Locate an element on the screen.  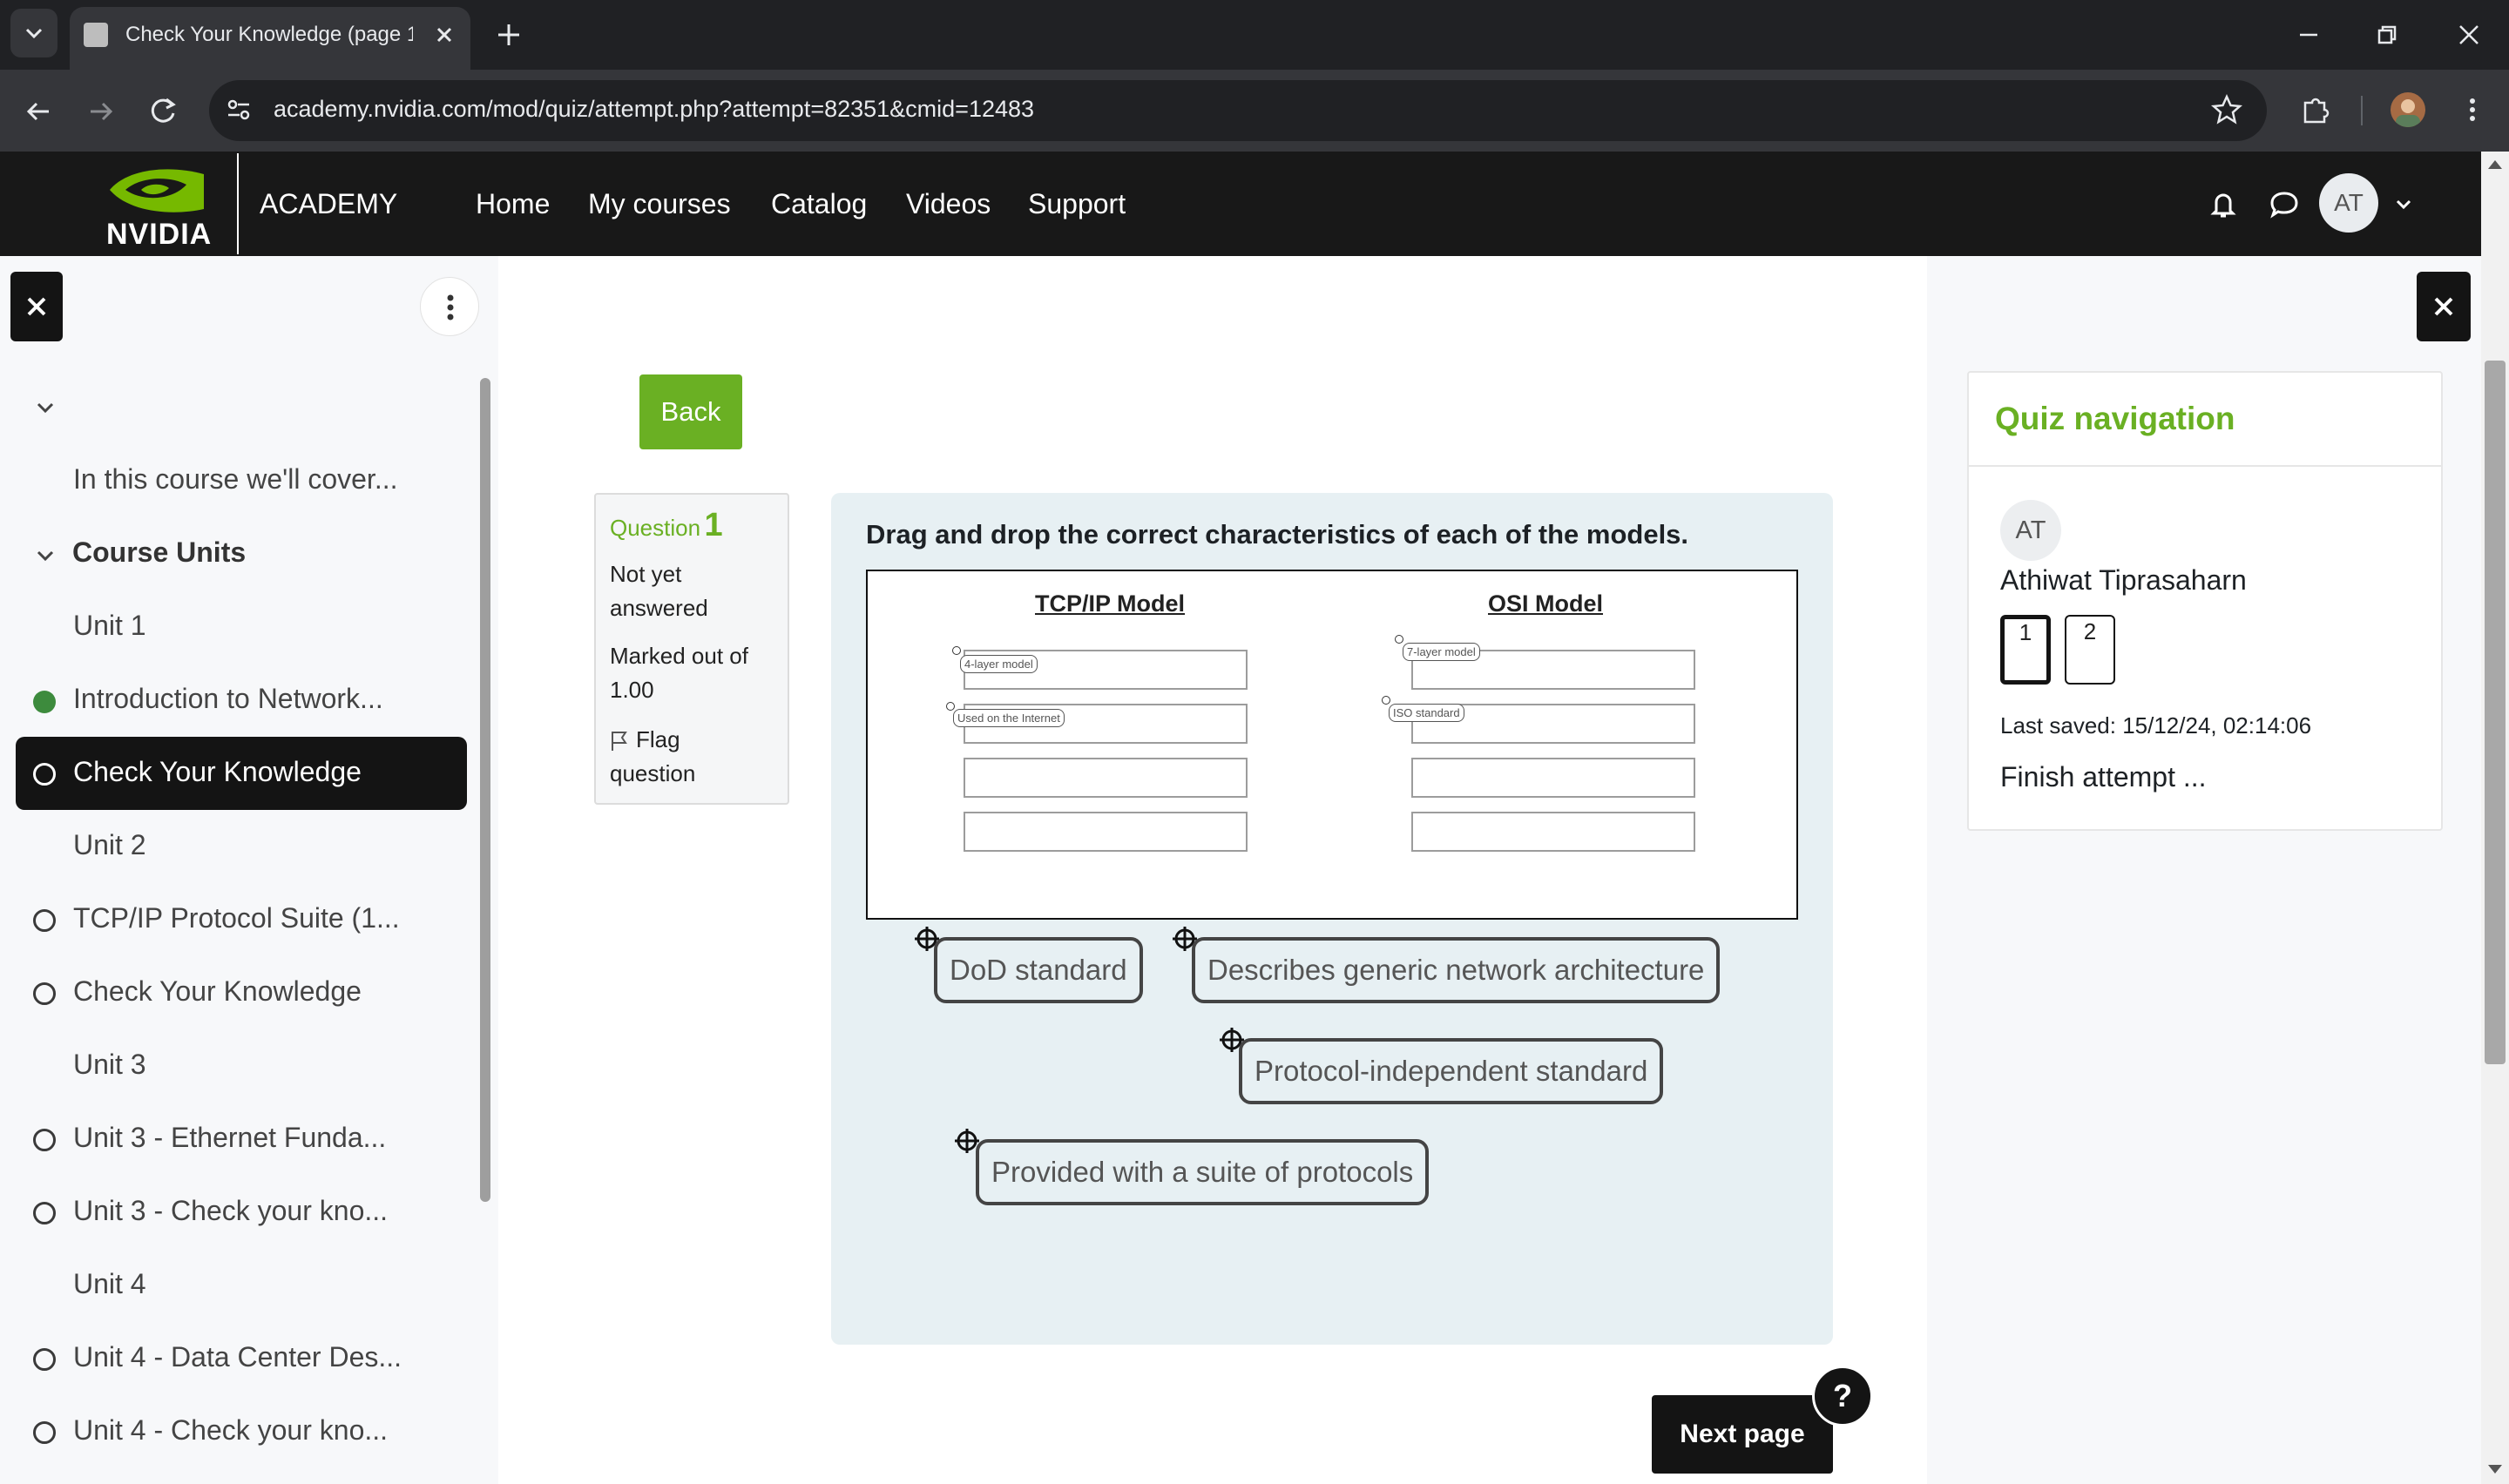
quiz-user-avatar: AT is located at coordinates (2030, 530).